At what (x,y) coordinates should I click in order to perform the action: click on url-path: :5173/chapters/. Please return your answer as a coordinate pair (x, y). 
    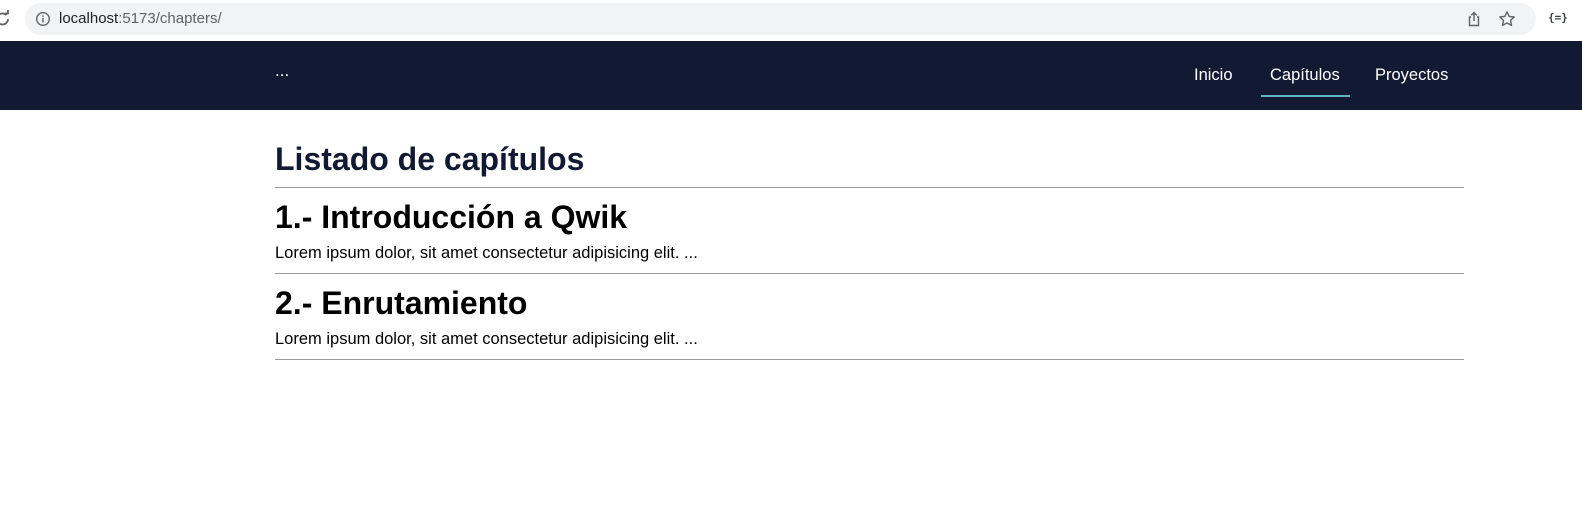
    Looking at the image, I should click on (170, 18).